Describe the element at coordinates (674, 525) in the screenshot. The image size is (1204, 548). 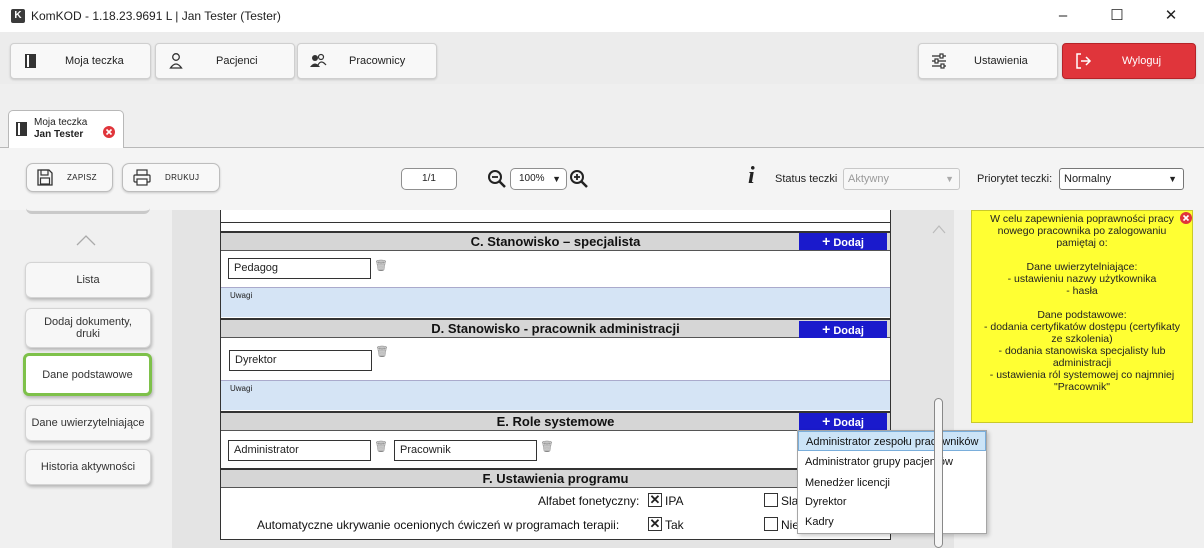
I see `auto-hide-yes-label: Tak` at that location.